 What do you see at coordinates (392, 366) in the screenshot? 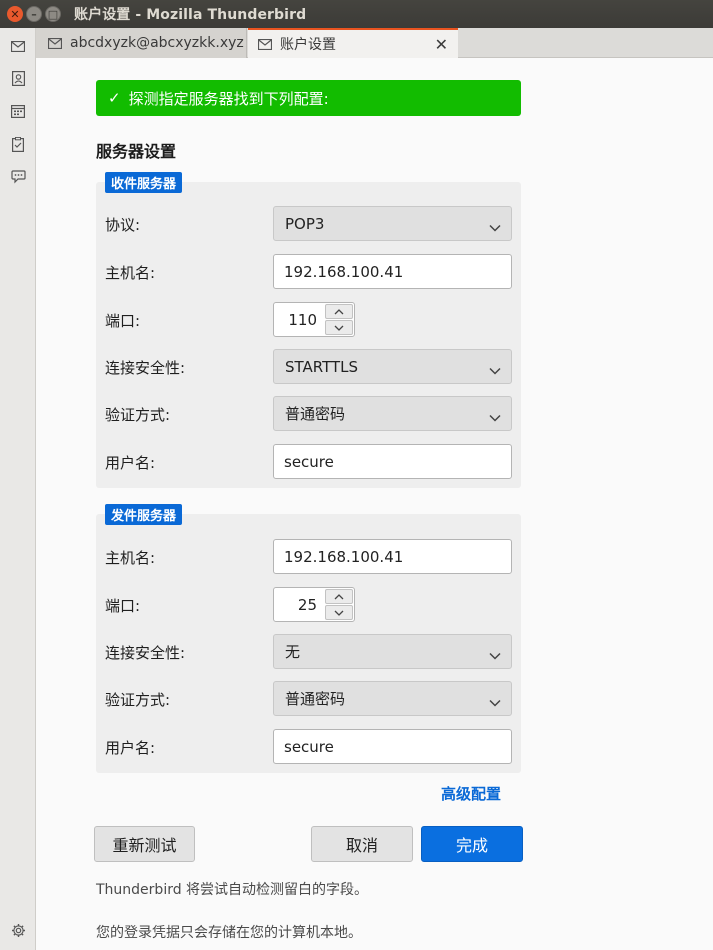
I see `incoming-security-select: STARTTLS` at bounding box center [392, 366].